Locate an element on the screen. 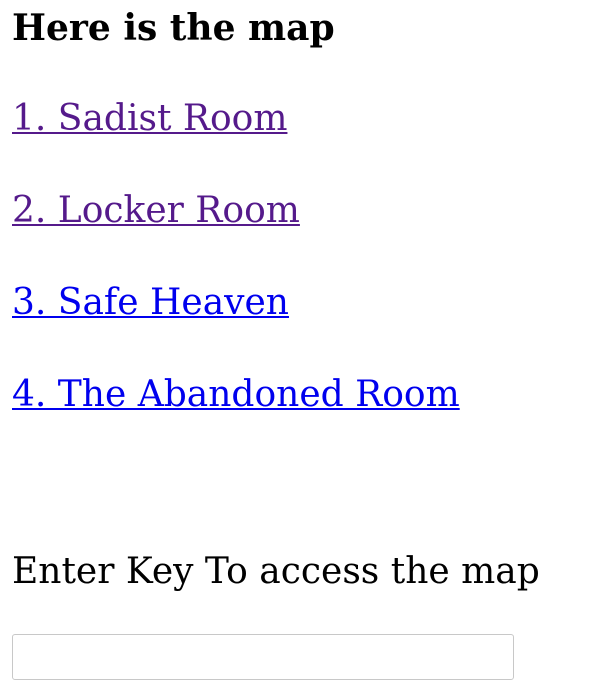  list-item: 3. Safe Heaven is located at coordinates (236, 326).